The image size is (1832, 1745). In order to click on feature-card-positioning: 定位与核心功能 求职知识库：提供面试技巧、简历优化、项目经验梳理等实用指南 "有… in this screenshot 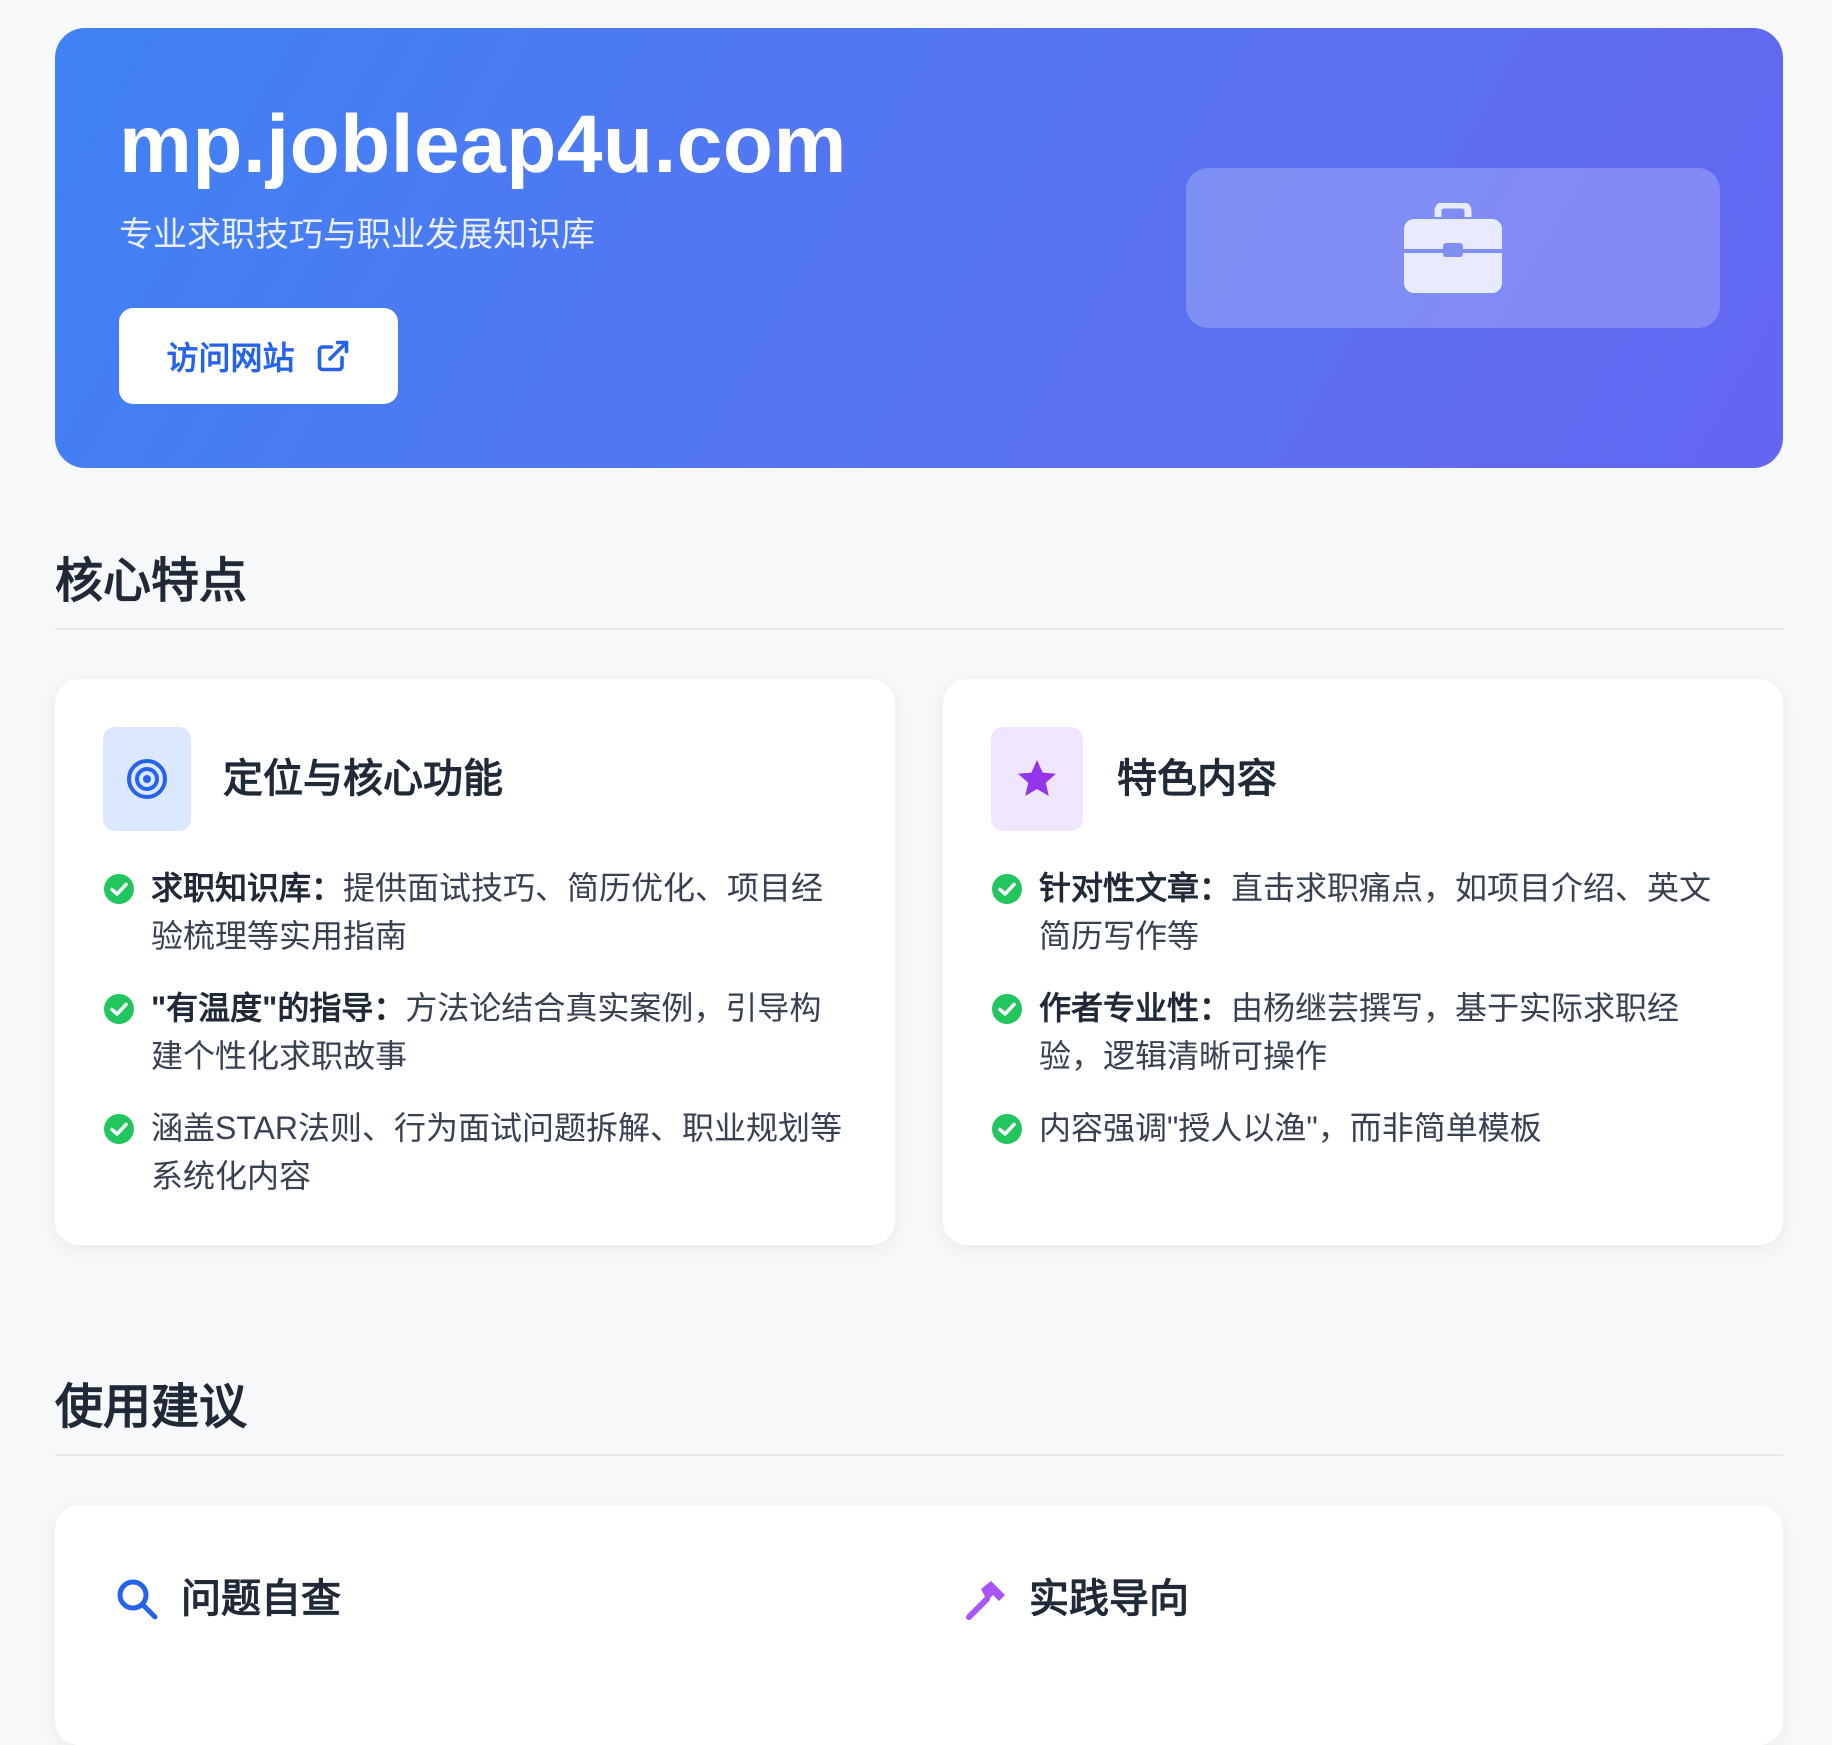, I will do `click(475, 962)`.